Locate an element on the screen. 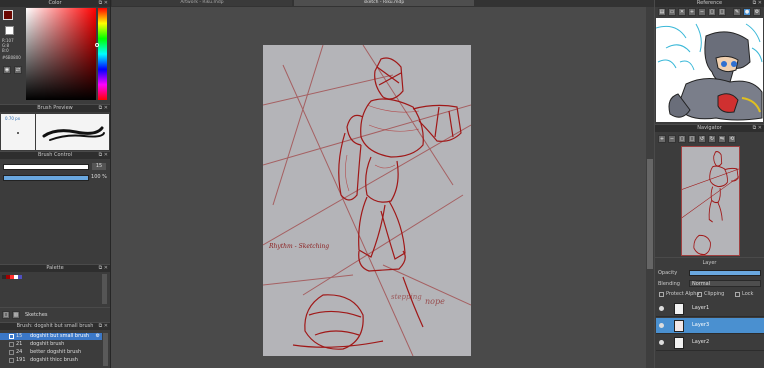 This screenshot has width=764, height=368. brush-list-item: 21 dogshit brush is located at coordinates (51, 344).